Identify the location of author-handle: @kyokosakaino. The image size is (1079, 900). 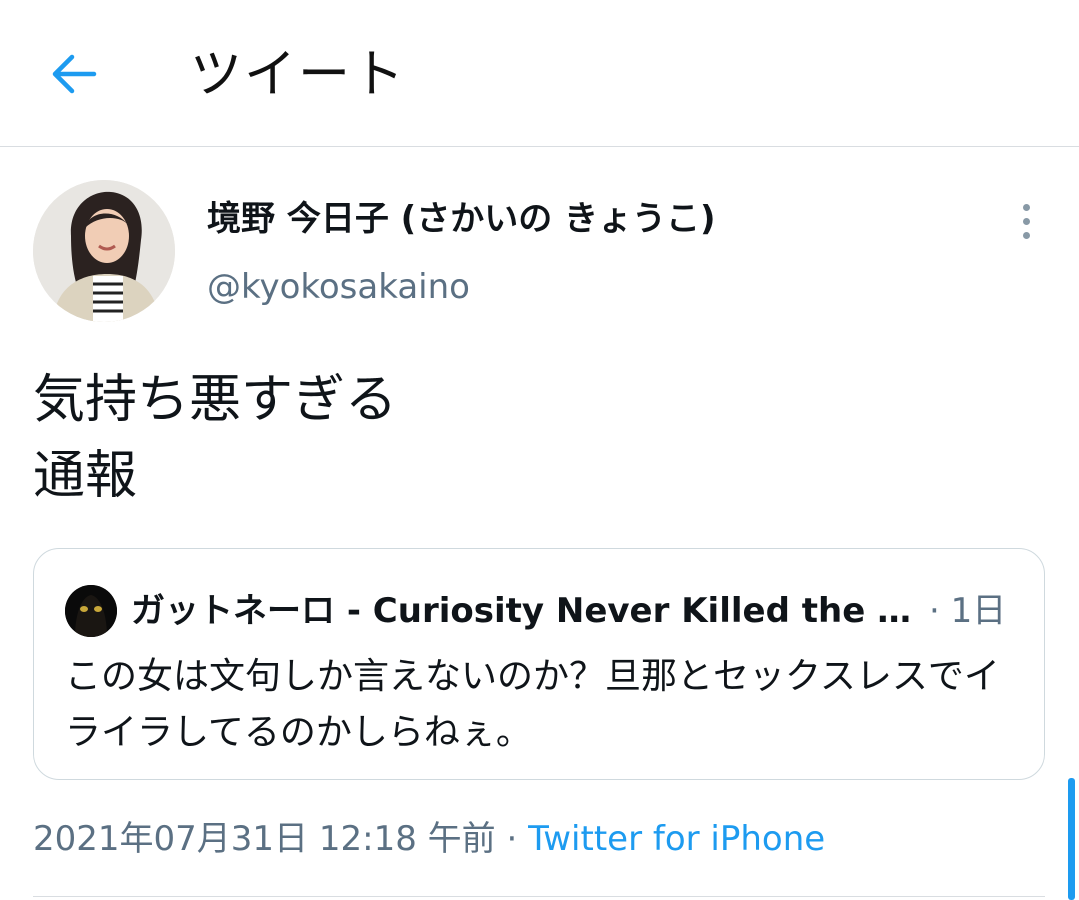
(338, 287).